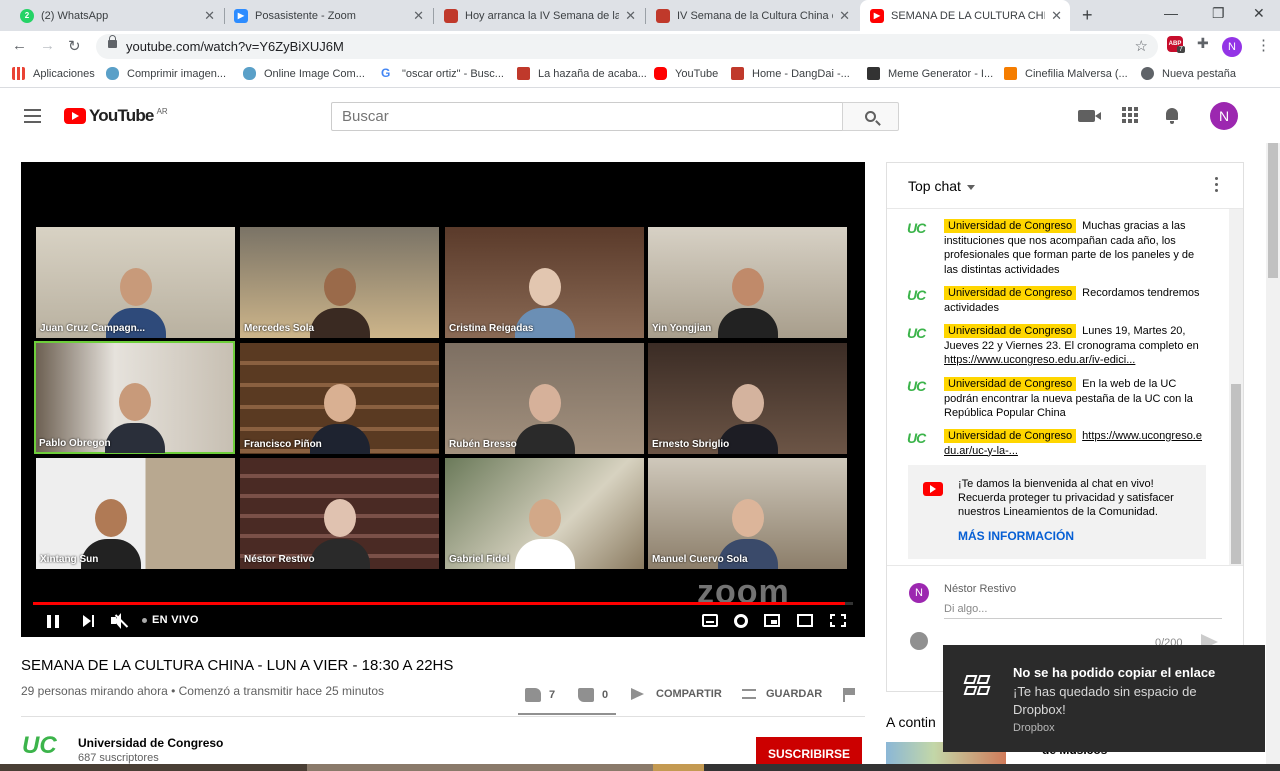 This screenshot has width=1280, height=771. I want to click on page-scroll-thumb, so click(1273, 210).